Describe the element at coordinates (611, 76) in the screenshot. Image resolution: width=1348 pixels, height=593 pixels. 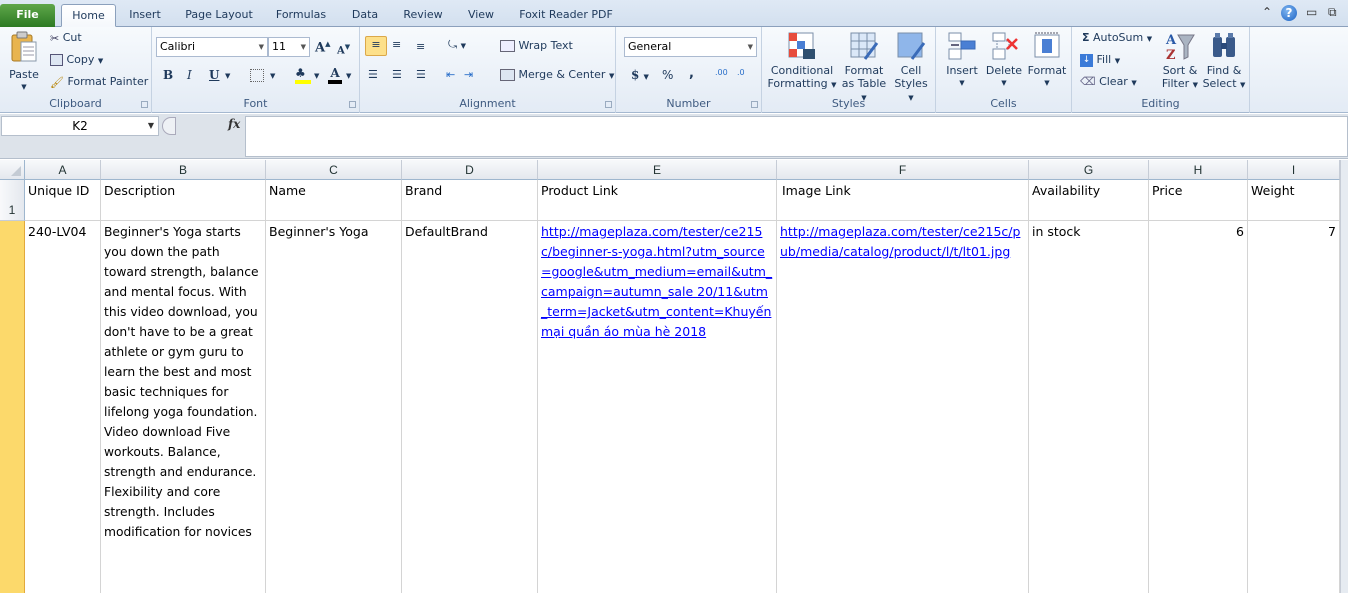
I see `merge-dropdown-icon: ▼` at that location.